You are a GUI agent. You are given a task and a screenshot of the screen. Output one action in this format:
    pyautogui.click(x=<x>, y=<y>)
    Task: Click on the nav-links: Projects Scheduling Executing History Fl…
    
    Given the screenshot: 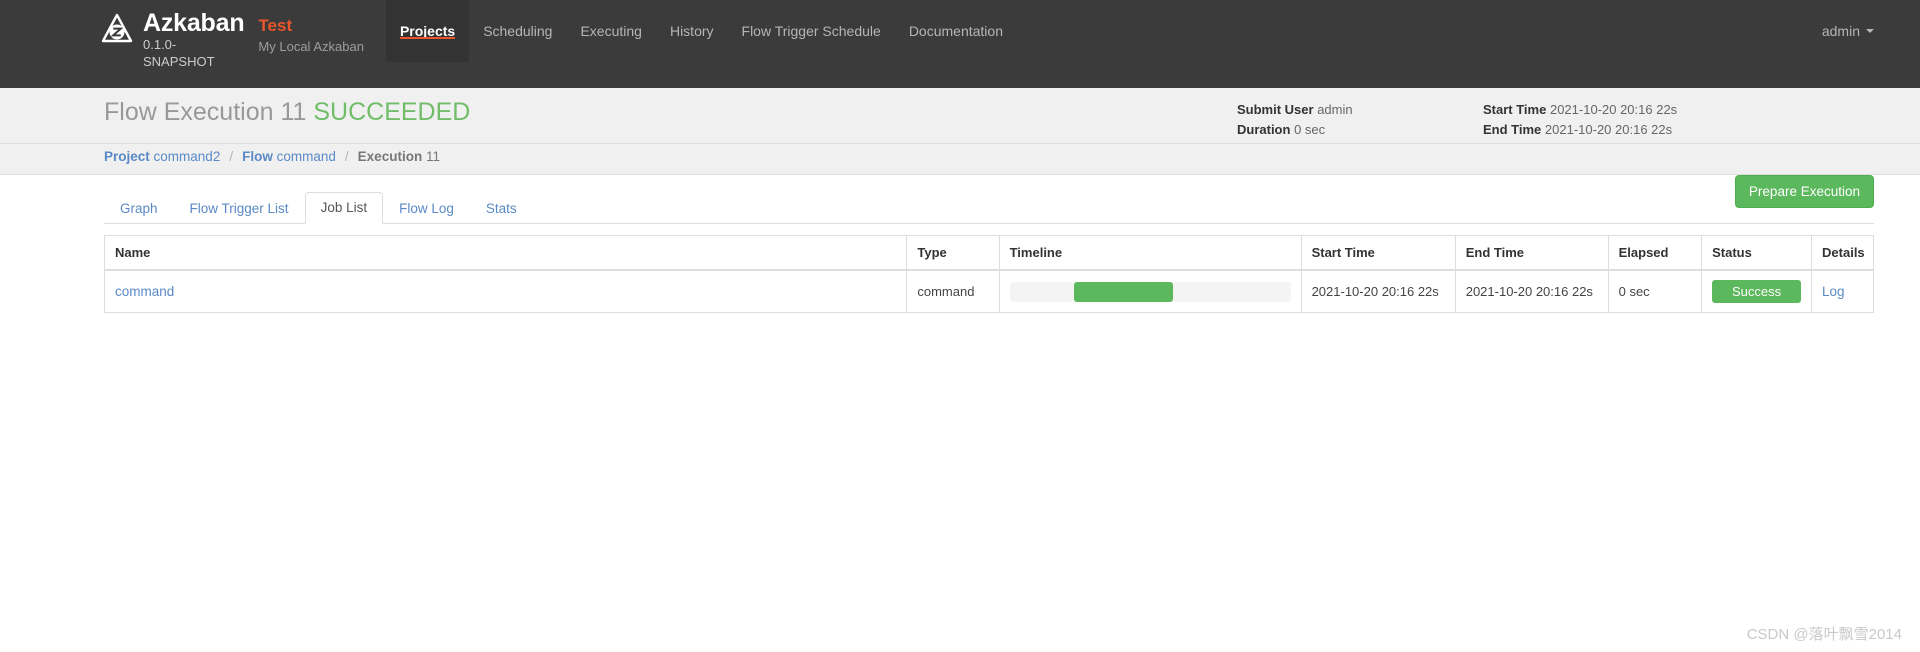 What is the action you would take?
    pyautogui.click(x=701, y=31)
    